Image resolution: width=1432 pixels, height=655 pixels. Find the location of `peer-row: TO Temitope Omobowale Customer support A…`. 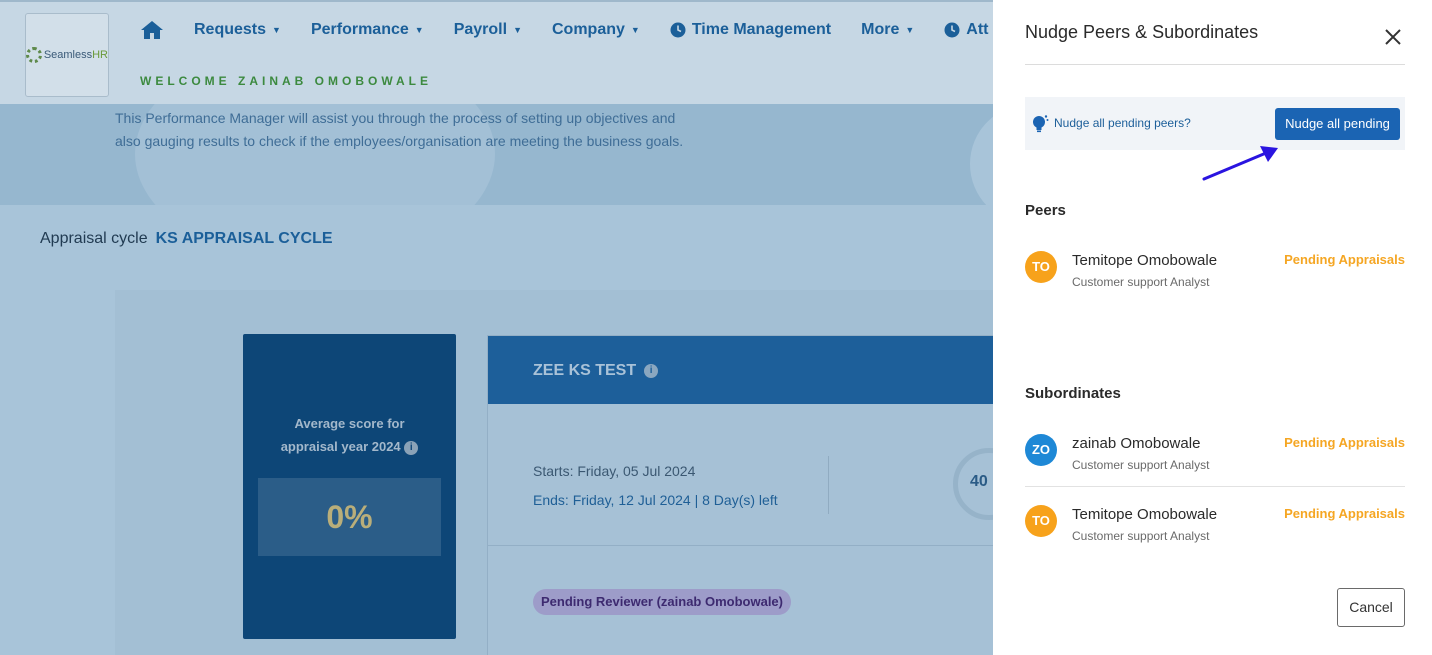

peer-row: TO Temitope Omobowale Customer support A… is located at coordinates (1215, 275).